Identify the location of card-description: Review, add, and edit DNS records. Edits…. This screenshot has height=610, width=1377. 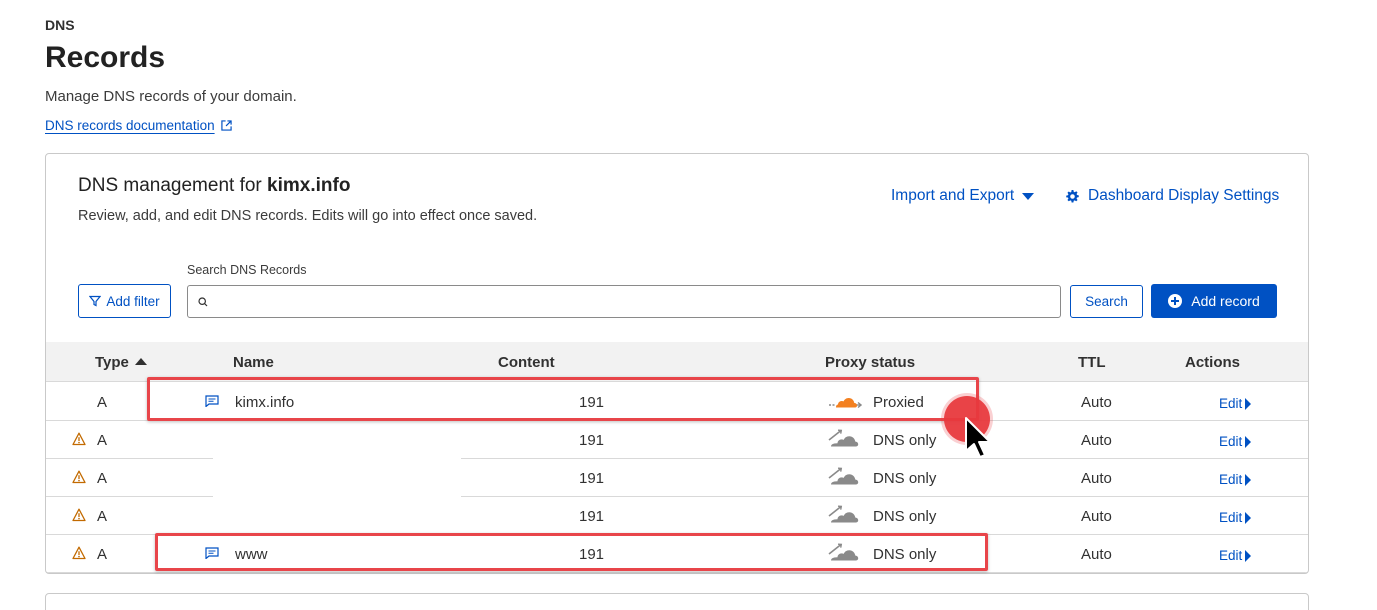
(308, 216).